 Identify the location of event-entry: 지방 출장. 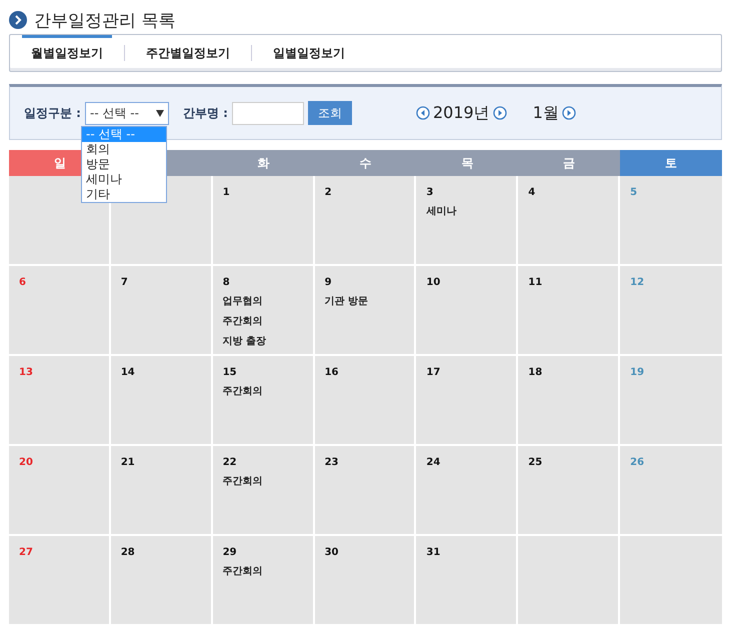
(262, 341).